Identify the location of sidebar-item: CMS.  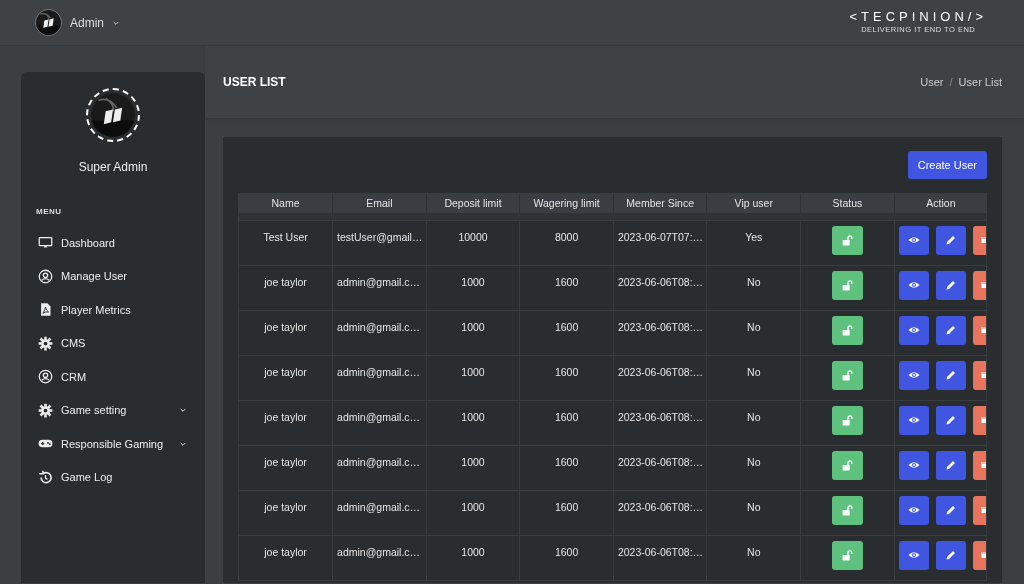
(112, 343).